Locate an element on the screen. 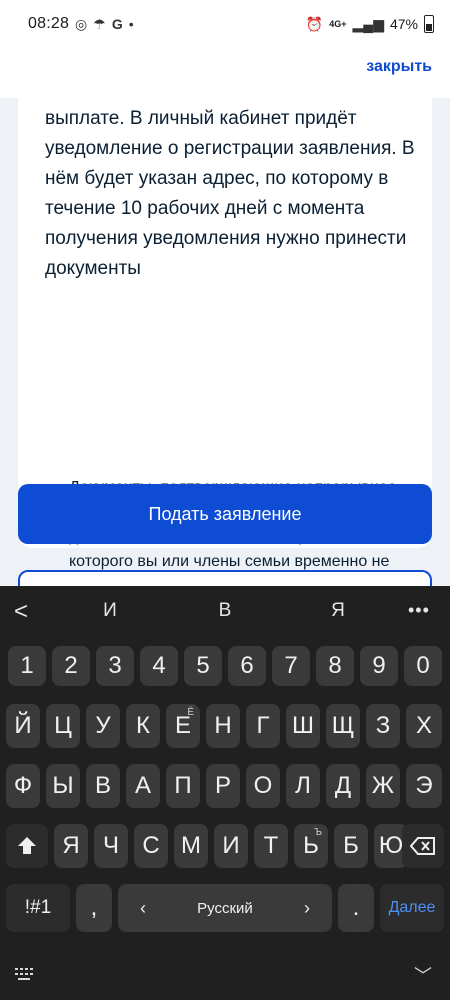  period-key: . is located at coordinates (356, 908).